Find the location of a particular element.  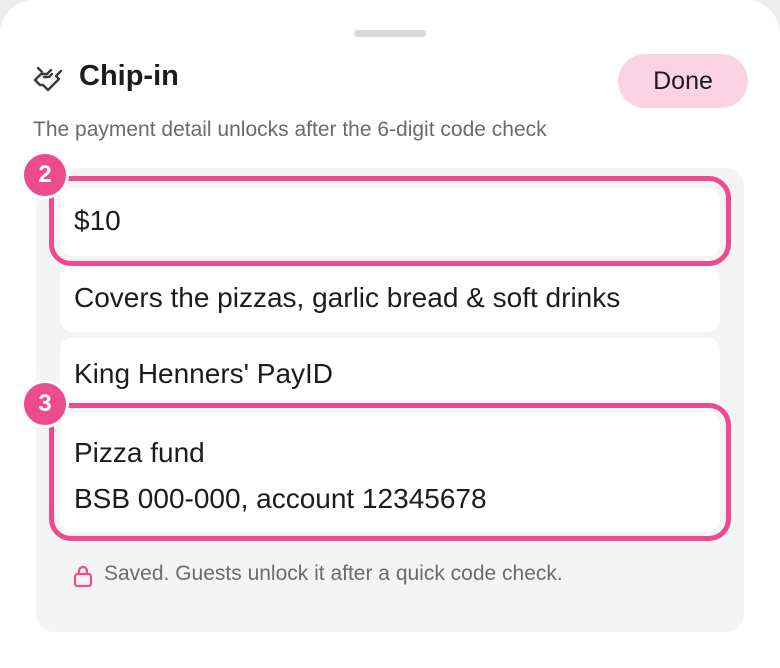

payee-value: King Henners' PayID is located at coordinates (204, 373).